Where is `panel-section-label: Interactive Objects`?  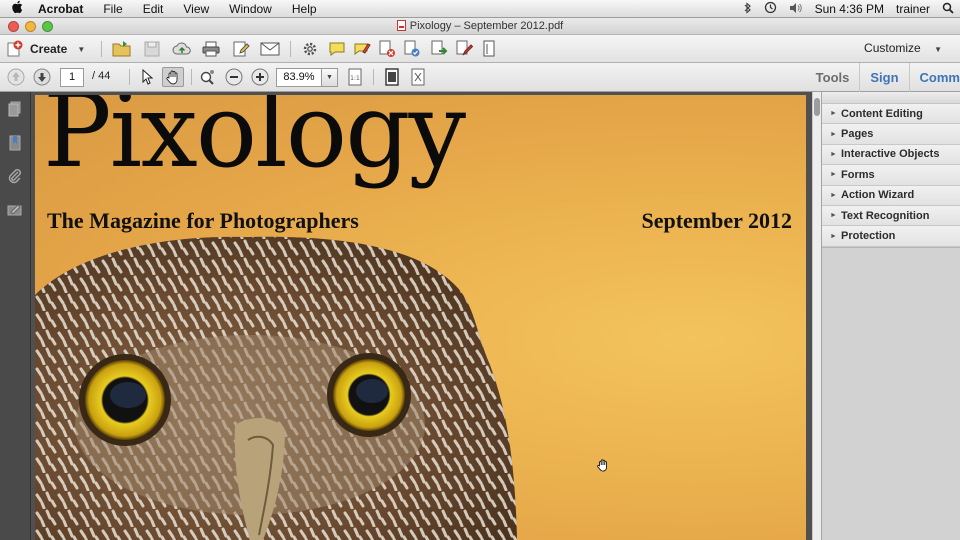
panel-section-label: Interactive Objects is located at coordinates (890, 154).